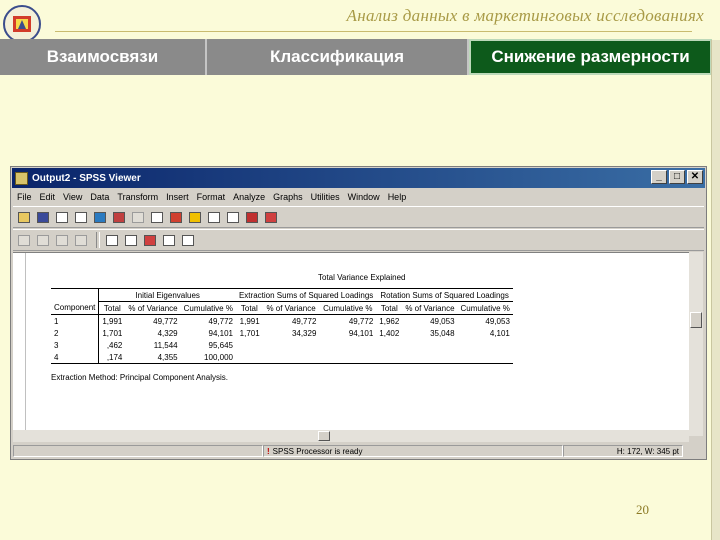 The image size is (720, 540). Describe the element at coordinates (103, 57) in the screenshot. I see `tab-relationships: Взаимосвязи` at that location.